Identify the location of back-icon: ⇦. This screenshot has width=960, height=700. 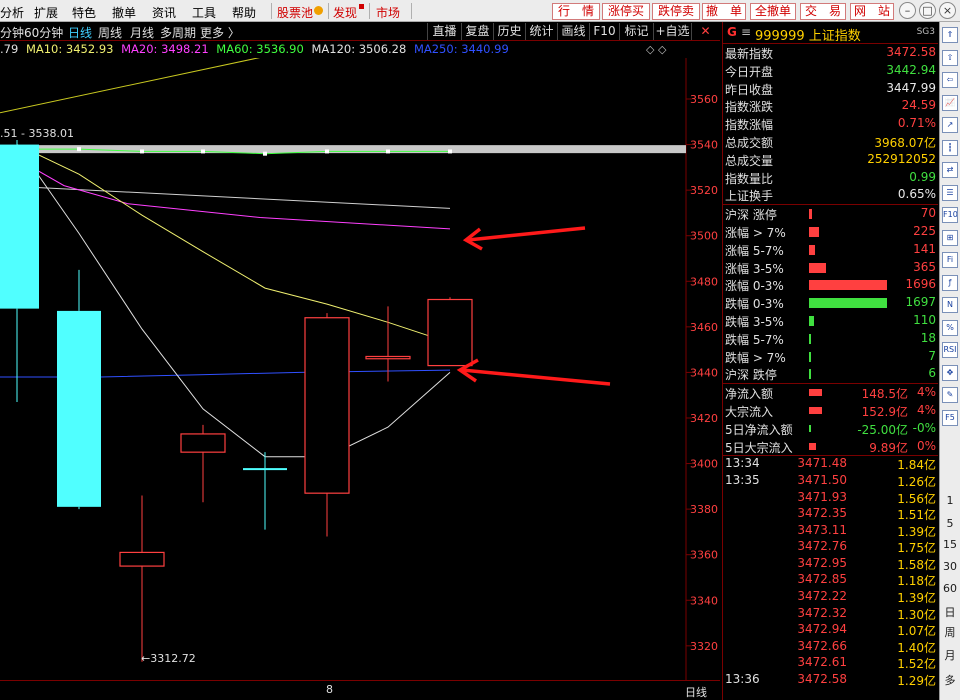
(950, 80).